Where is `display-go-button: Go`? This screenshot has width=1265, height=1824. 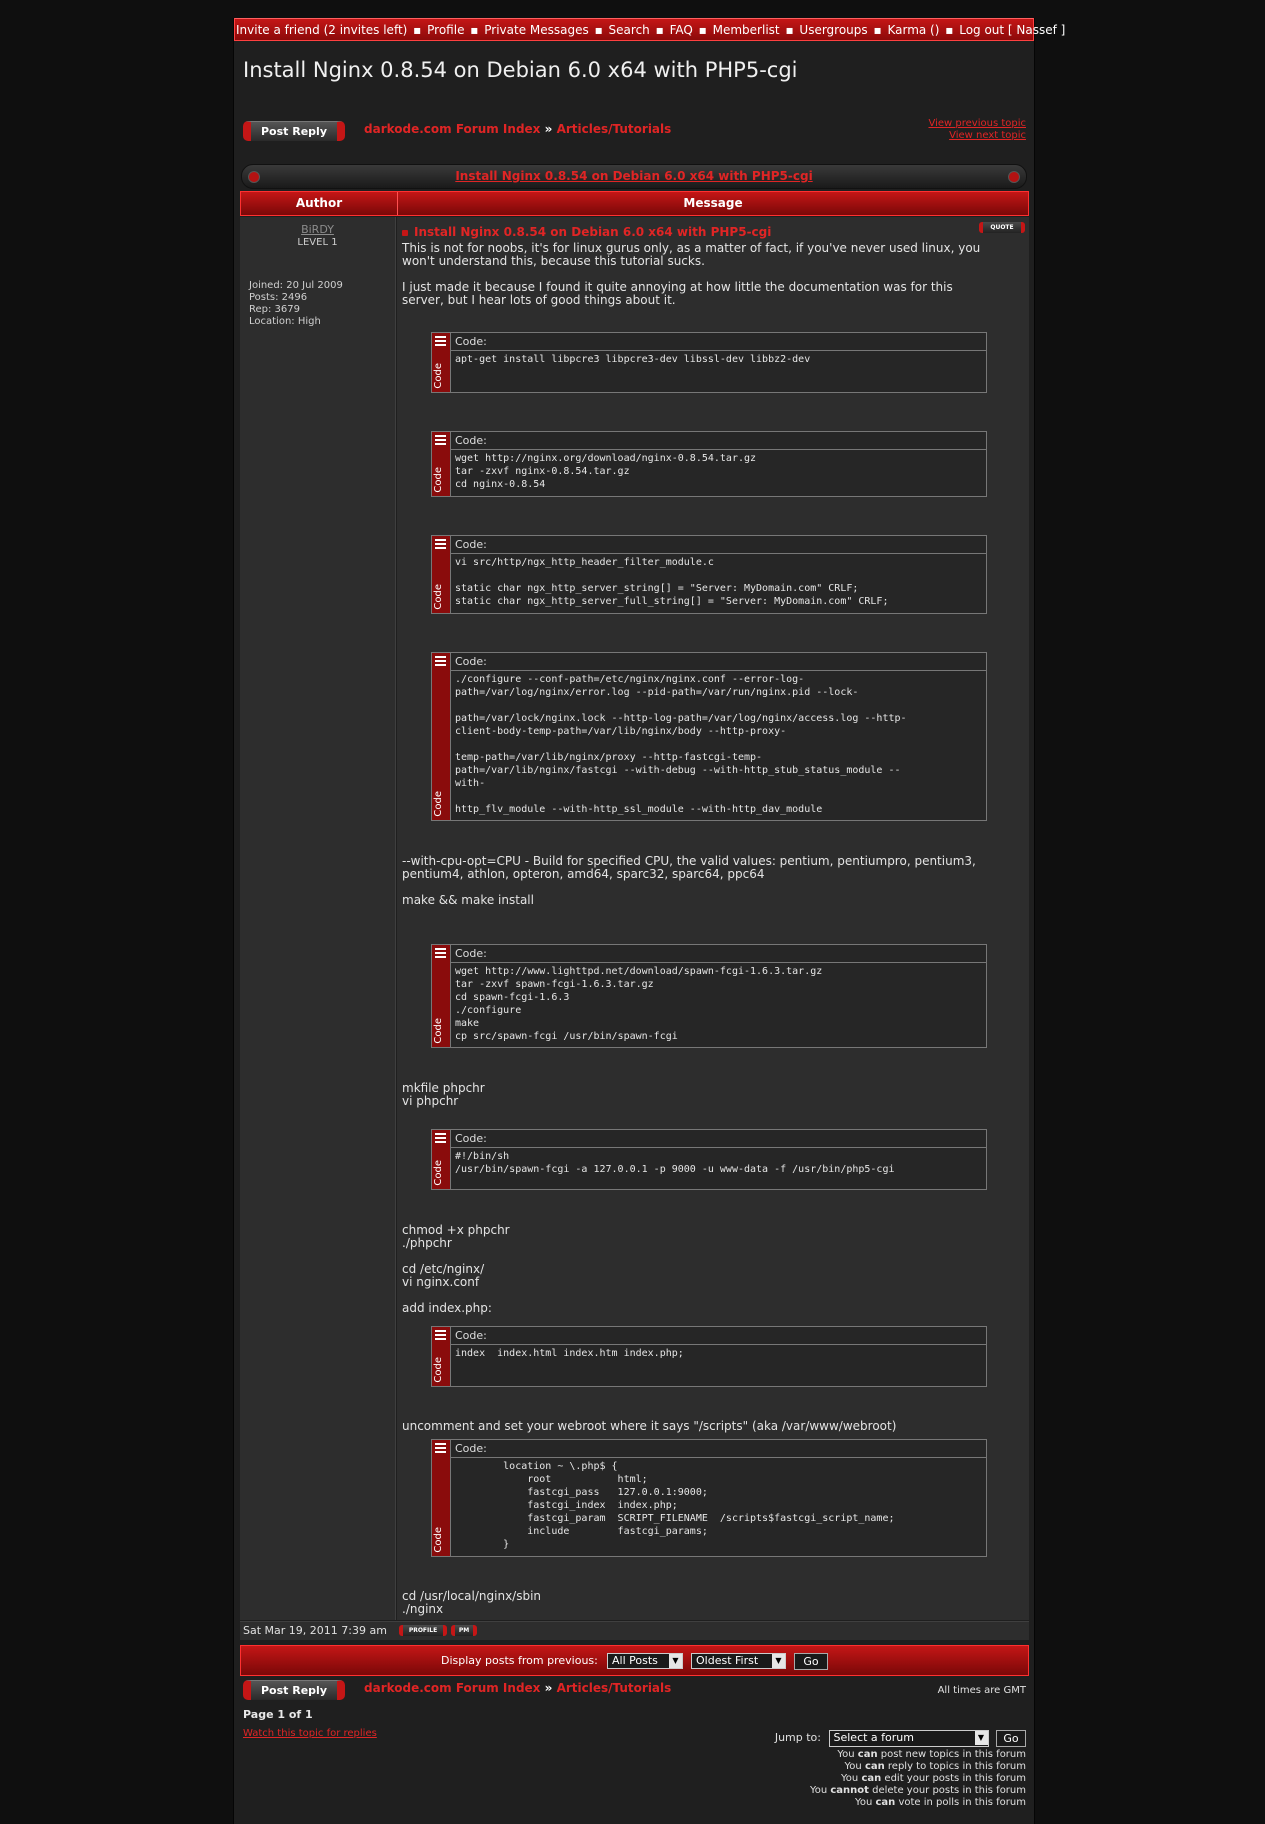
display-go-button: Go is located at coordinates (811, 1661).